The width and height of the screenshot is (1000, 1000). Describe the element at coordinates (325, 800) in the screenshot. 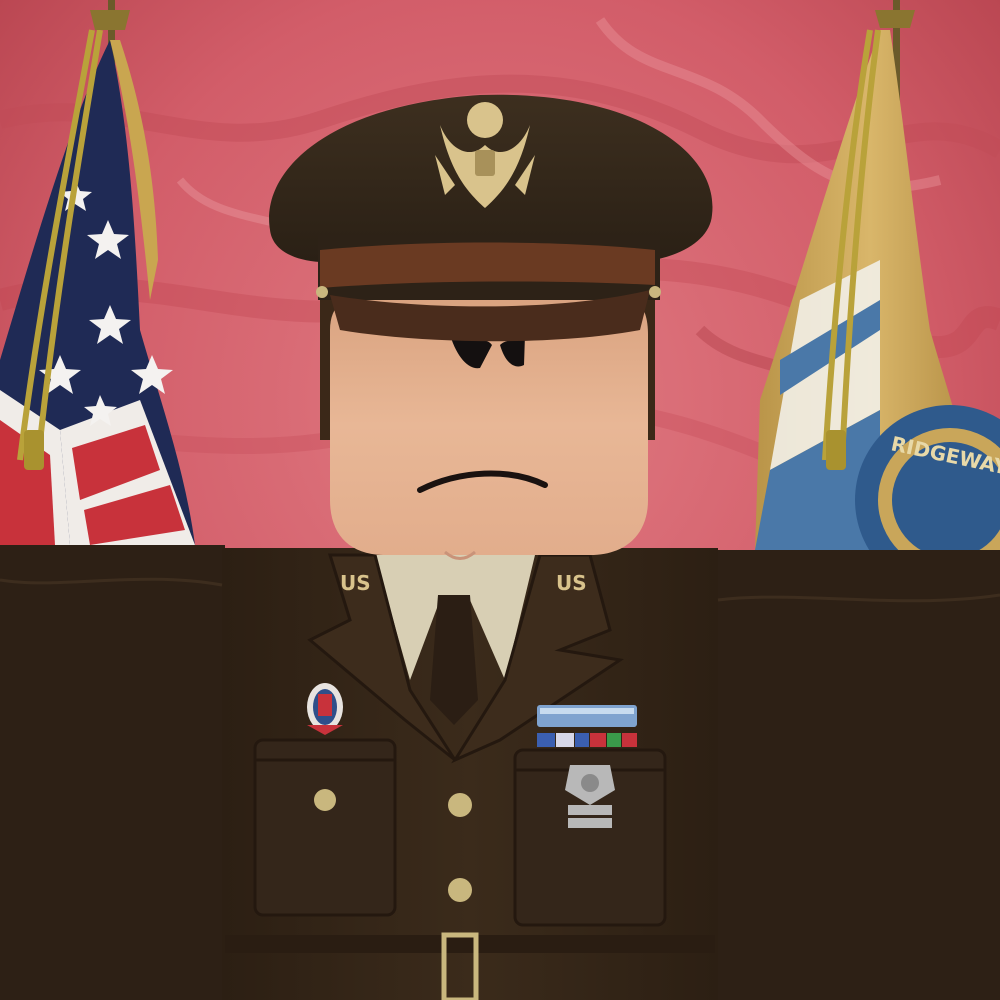

I see `pocket-button-left` at that location.